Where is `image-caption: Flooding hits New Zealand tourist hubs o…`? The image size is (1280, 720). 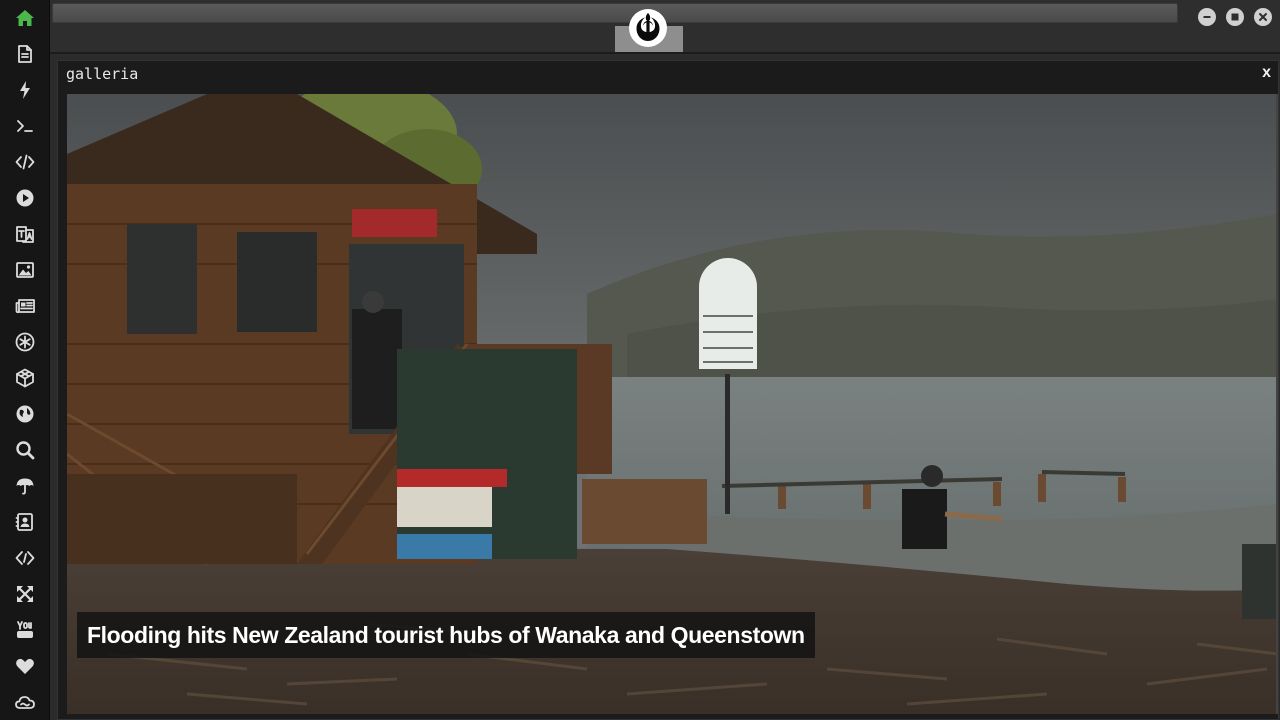
image-caption: Flooding hits New Zealand tourist hubs o… is located at coordinates (446, 635).